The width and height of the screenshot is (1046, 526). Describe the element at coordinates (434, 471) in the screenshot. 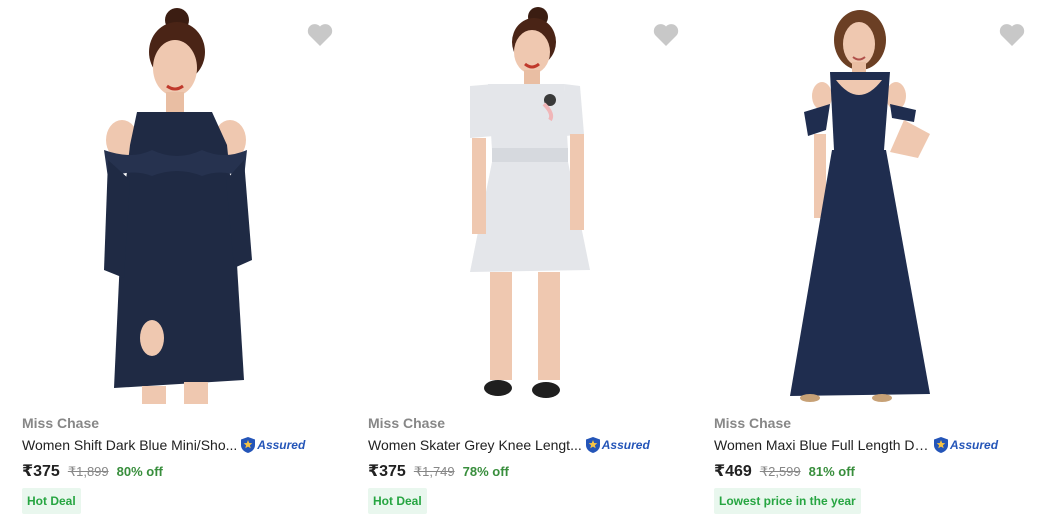

I see `original-price: ₹1,749` at that location.